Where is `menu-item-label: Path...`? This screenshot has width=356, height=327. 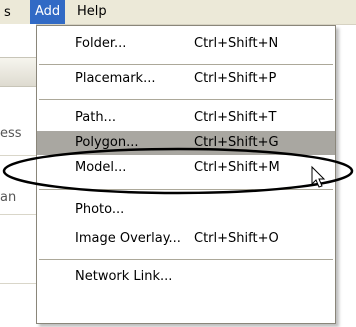
menu-item-label: Path... is located at coordinates (95, 117).